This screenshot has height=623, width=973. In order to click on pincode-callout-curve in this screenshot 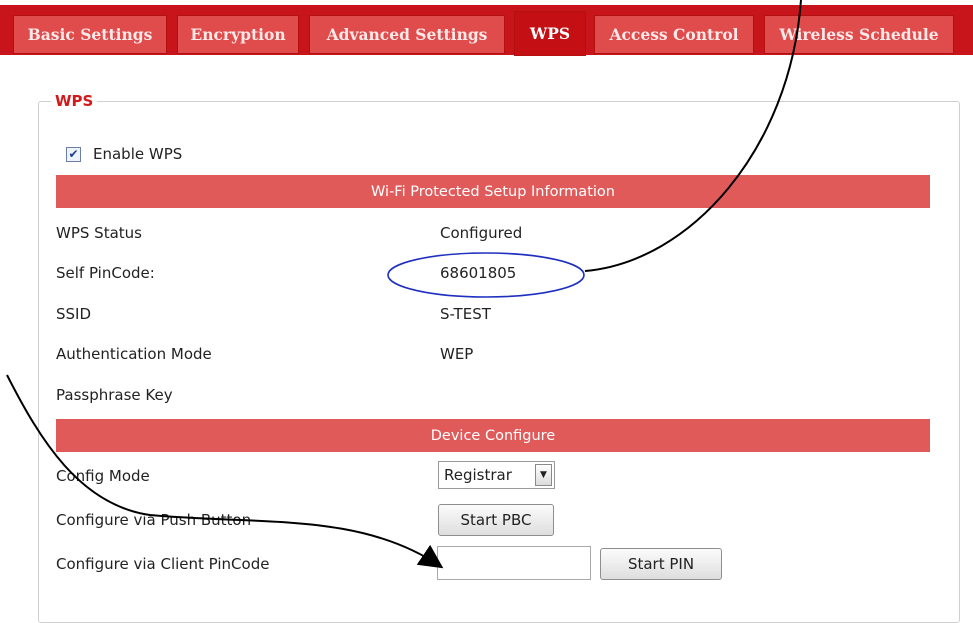, I will do `click(693, 136)`.